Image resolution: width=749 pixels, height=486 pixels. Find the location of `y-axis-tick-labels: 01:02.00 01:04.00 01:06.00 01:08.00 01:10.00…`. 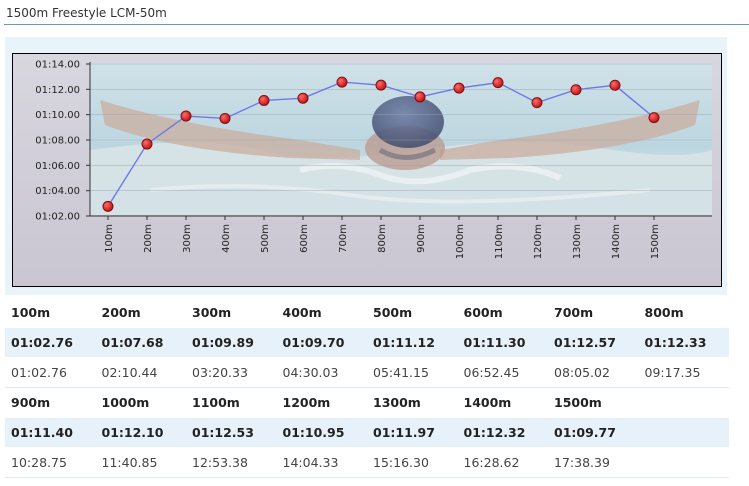

y-axis-tick-labels: 01:02.00 01:04.00 01:06.00 01:08.00 01:10.00… is located at coordinates (57, 141).